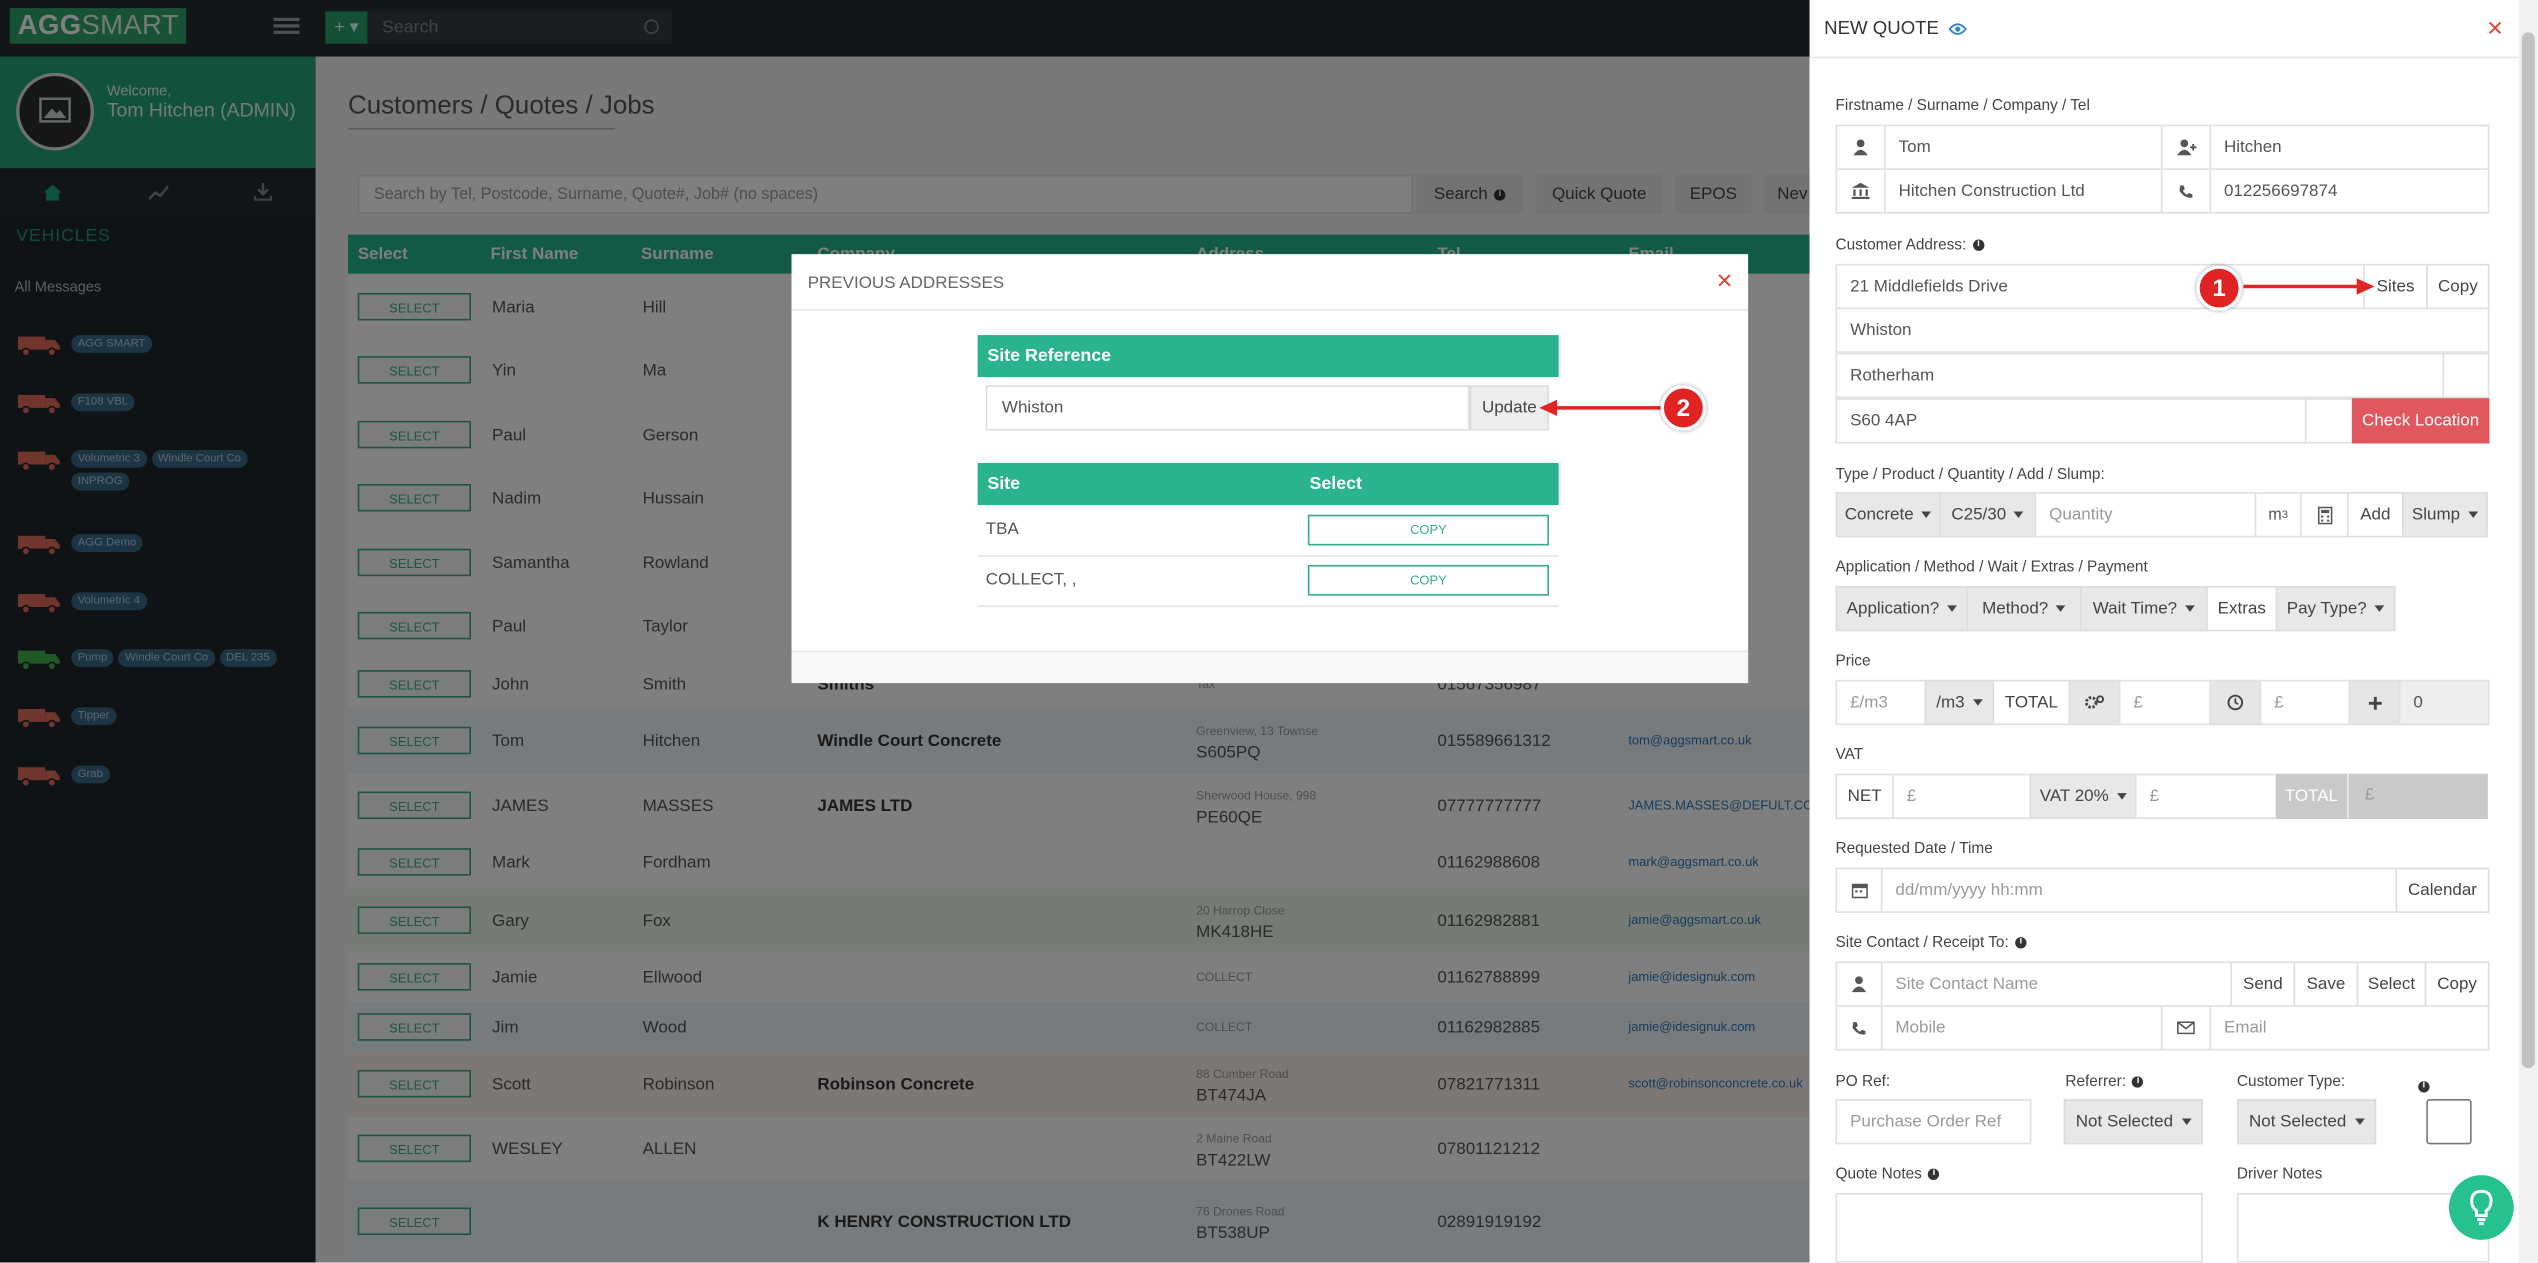  I want to click on annotation-layer, so click(1957, 347).